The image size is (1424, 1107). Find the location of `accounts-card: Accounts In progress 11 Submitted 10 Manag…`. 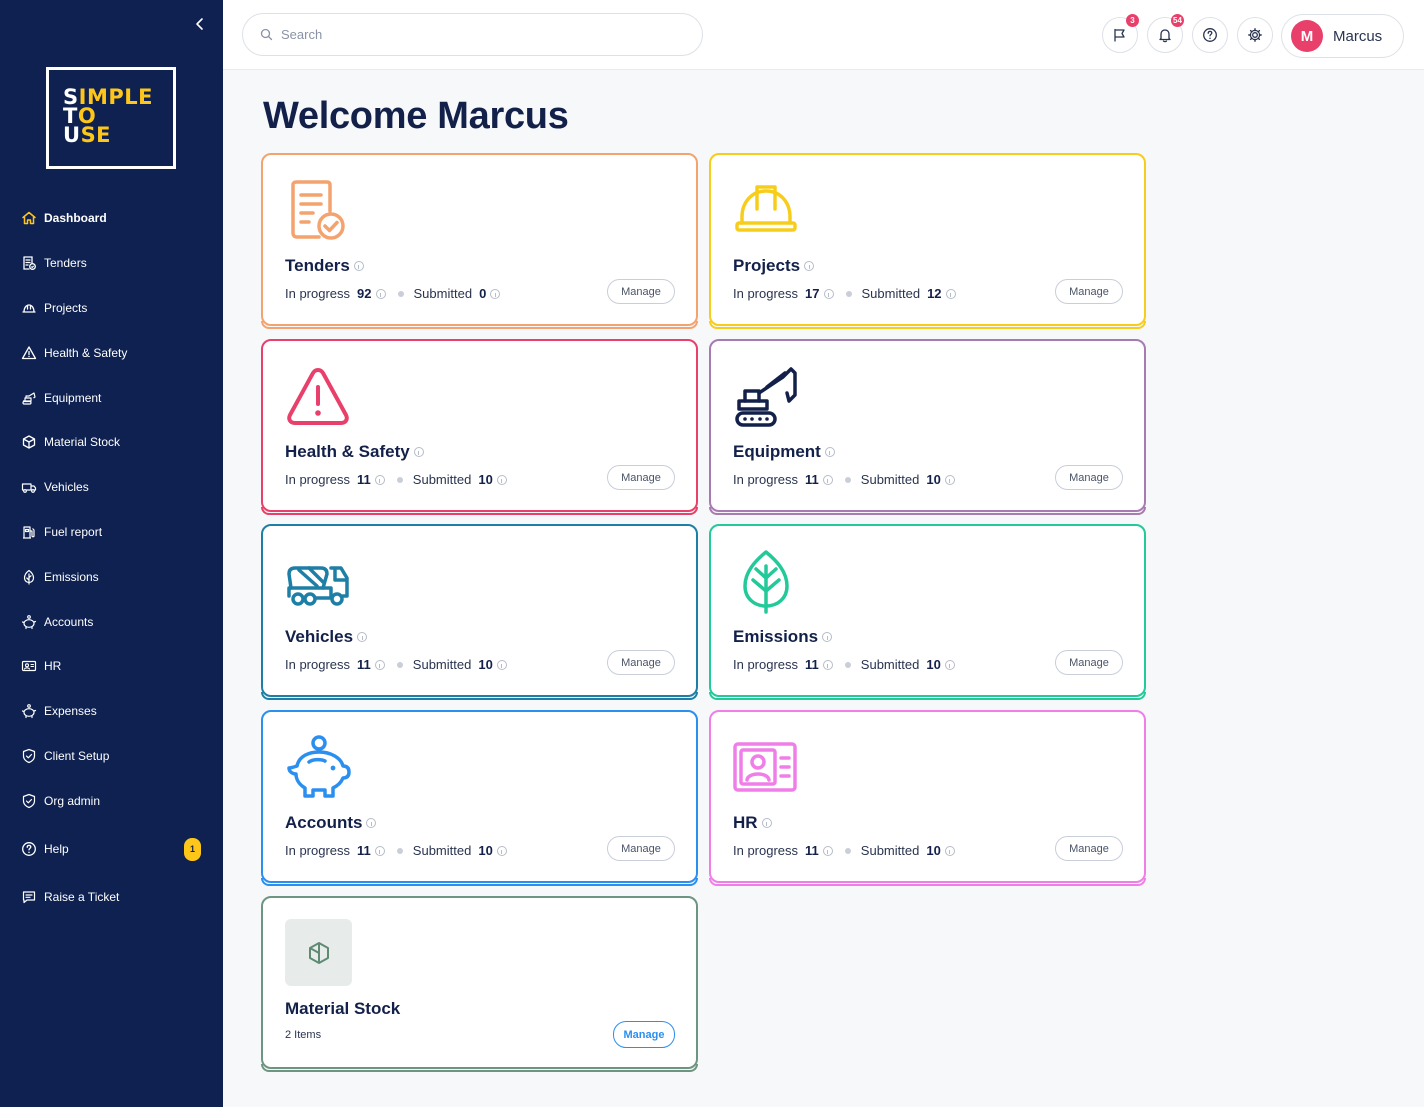

accounts-card: Accounts In progress 11 Submitted 10 Manag… is located at coordinates (479, 798).